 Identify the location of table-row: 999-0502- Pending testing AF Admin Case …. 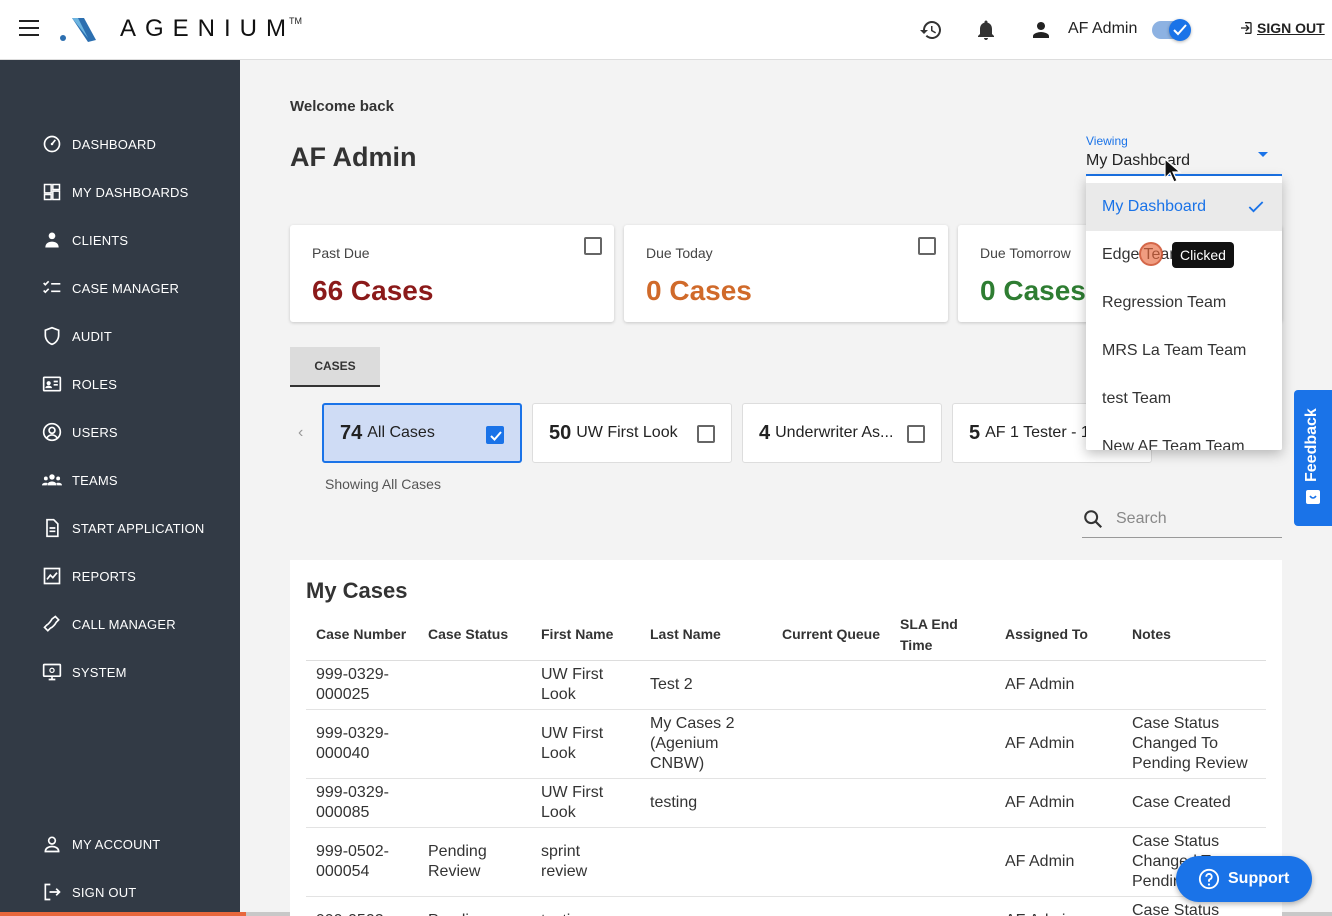
(786, 906).